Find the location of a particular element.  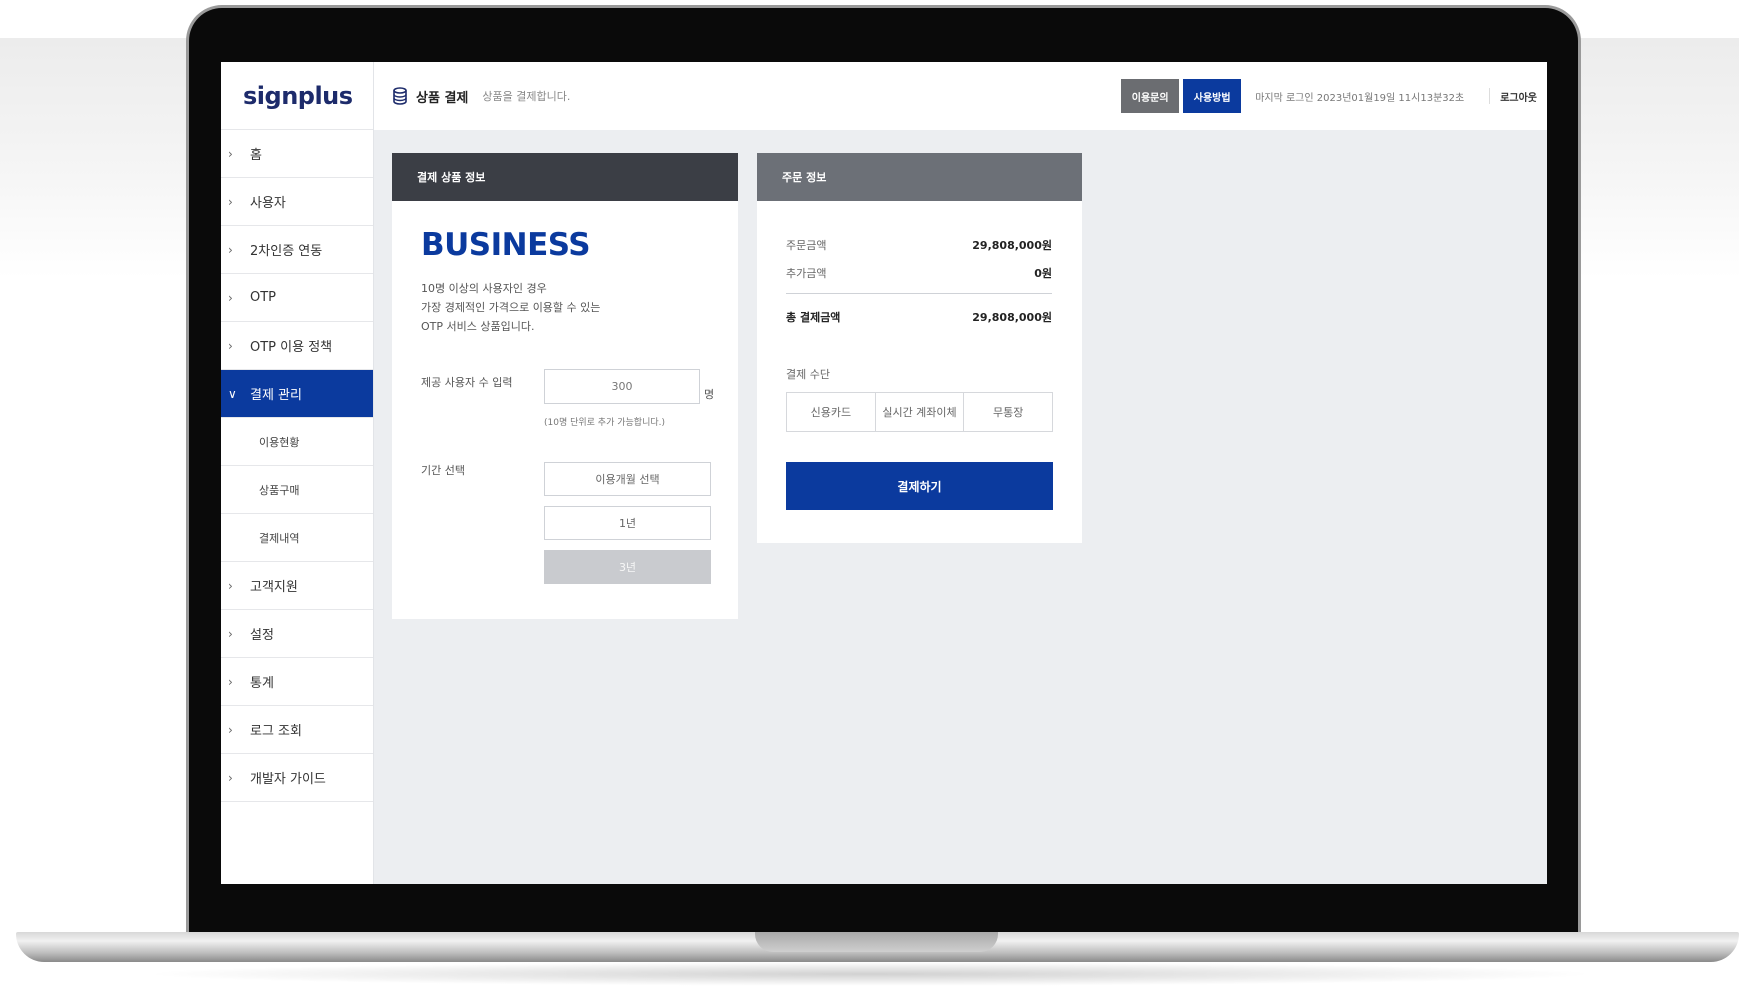

period-label: 기간 선택 is located at coordinates (443, 470).